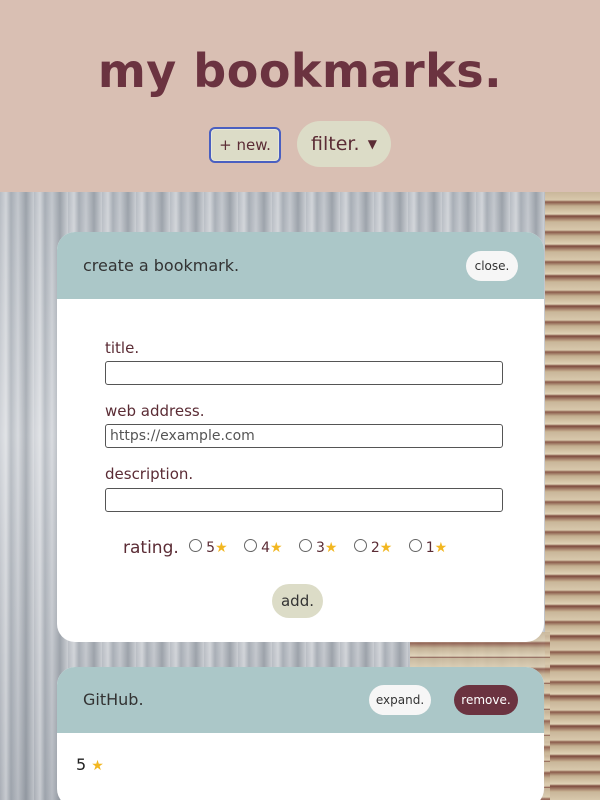 The width and height of the screenshot is (600, 807). Describe the element at coordinates (300, 700) in the screenshot. I see `card-header: GitHub. expand. remove.` at that location.